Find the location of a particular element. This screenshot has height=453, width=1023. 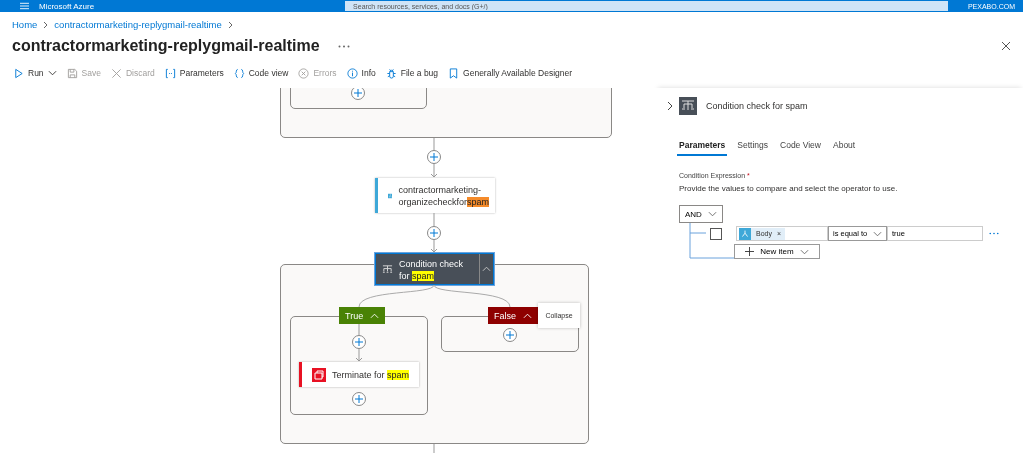

braces-icon is located at coordinates (239, 73).